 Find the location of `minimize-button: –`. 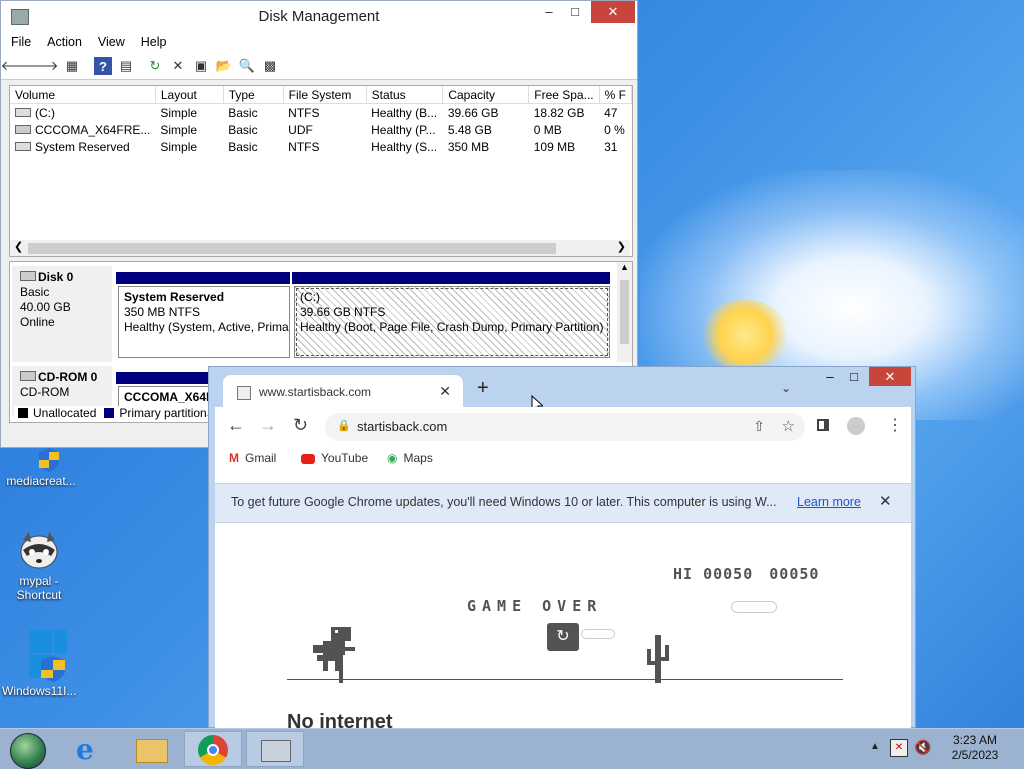

minimize-button: – is located at coordinates (830, 378).